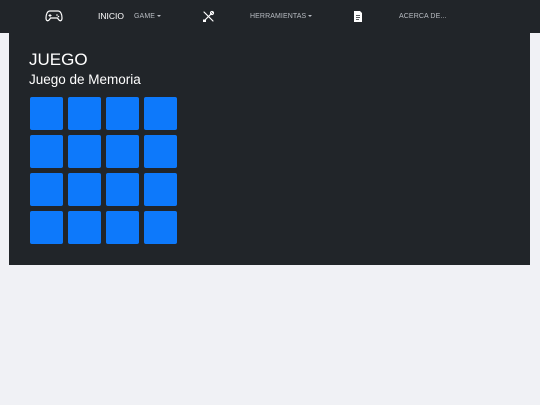 The height and width of the screenshot is (405, 540). What do you see at coordinates (145, 16) in the screenshot?
I see `nav-game-label: GAME` at bounding box center [145, 16].